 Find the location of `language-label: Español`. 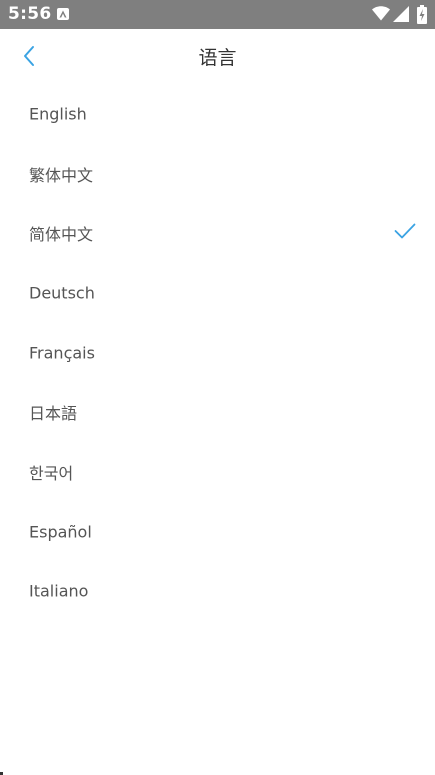

language-label: Español is located at coordinates (60, 532).